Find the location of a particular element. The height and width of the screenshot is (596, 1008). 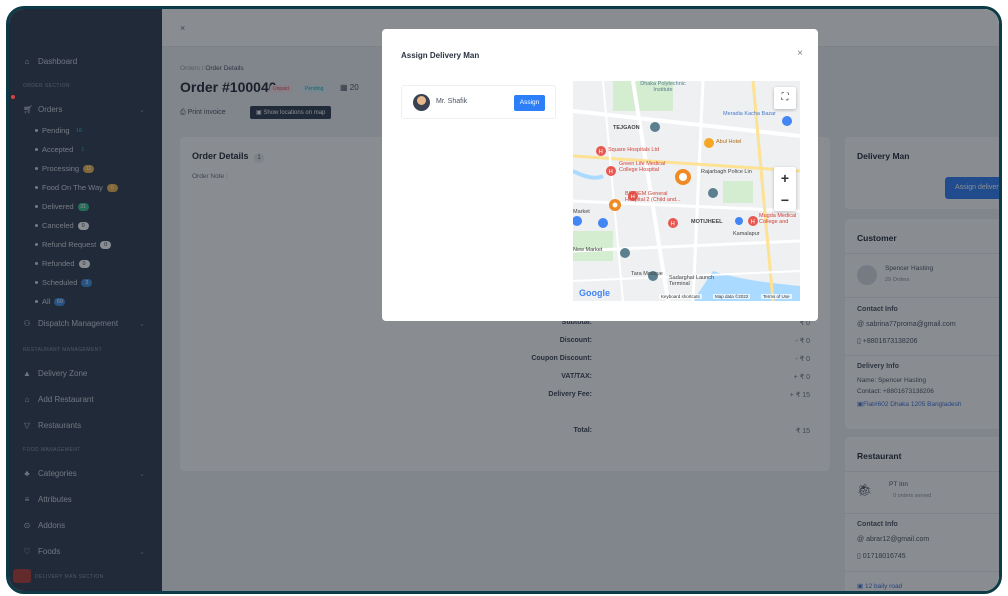

fullscreen-button: ⛶ is located at coordinates (785, 98).